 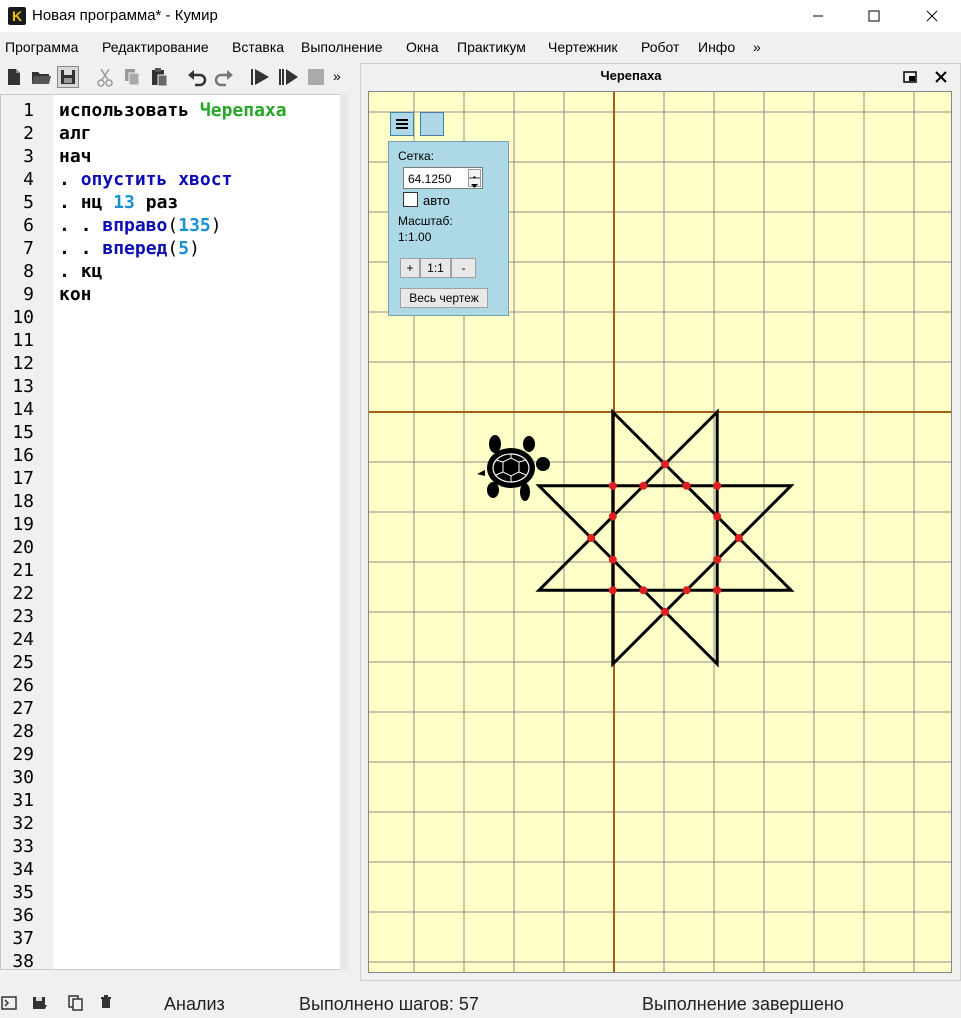 I want to click on menu-info: Инфо, so click(x=716, y=47).